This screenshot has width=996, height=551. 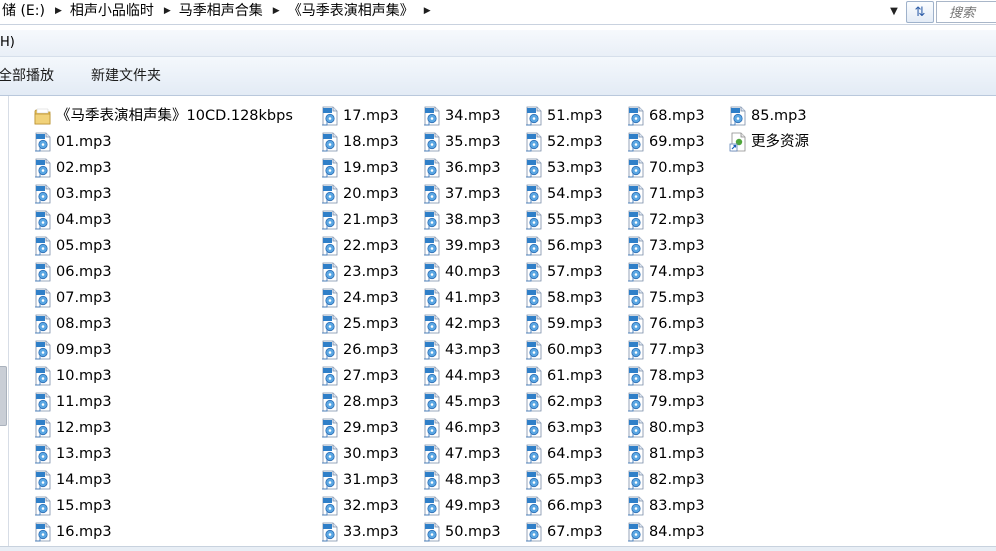 What do you see at coordinates (564, 142) in the screenshot?
I see `file-item: 52.mp3` at bounding box center [564, 142].